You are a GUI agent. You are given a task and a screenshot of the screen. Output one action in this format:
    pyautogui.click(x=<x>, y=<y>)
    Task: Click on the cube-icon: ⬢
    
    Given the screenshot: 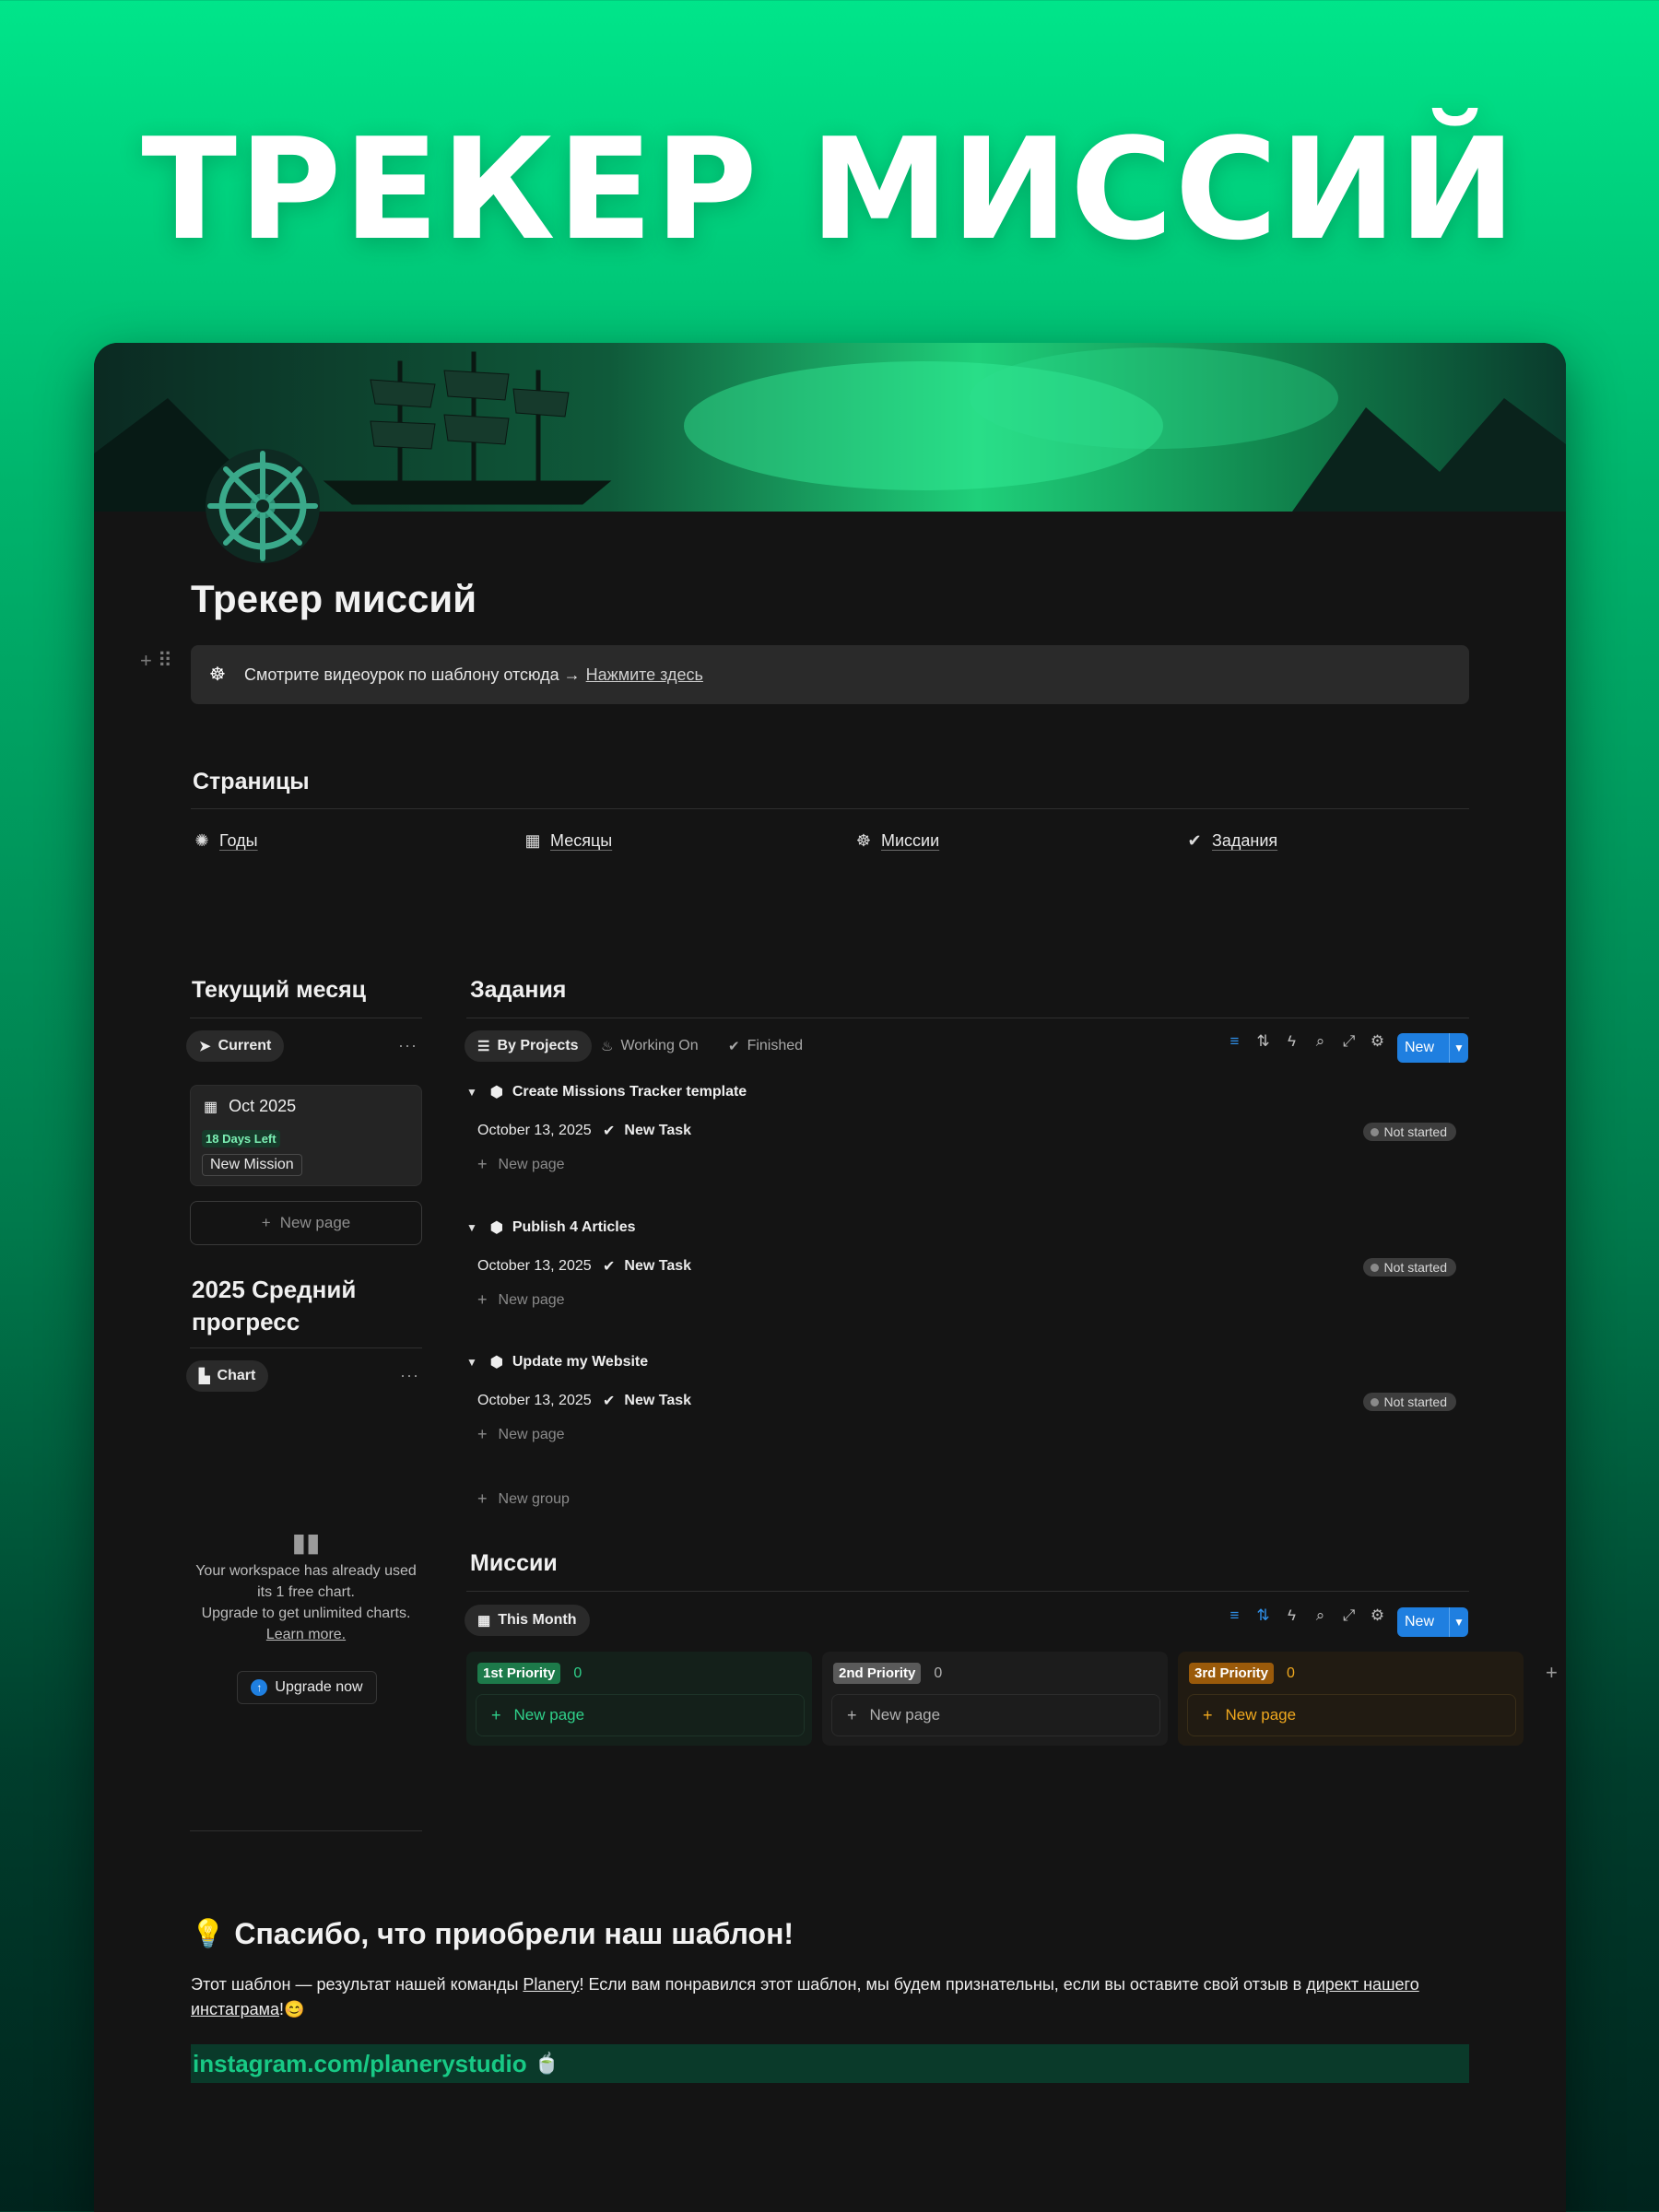 What is the action you would take?
    pyautogui.click(x=496, y=1092)
    